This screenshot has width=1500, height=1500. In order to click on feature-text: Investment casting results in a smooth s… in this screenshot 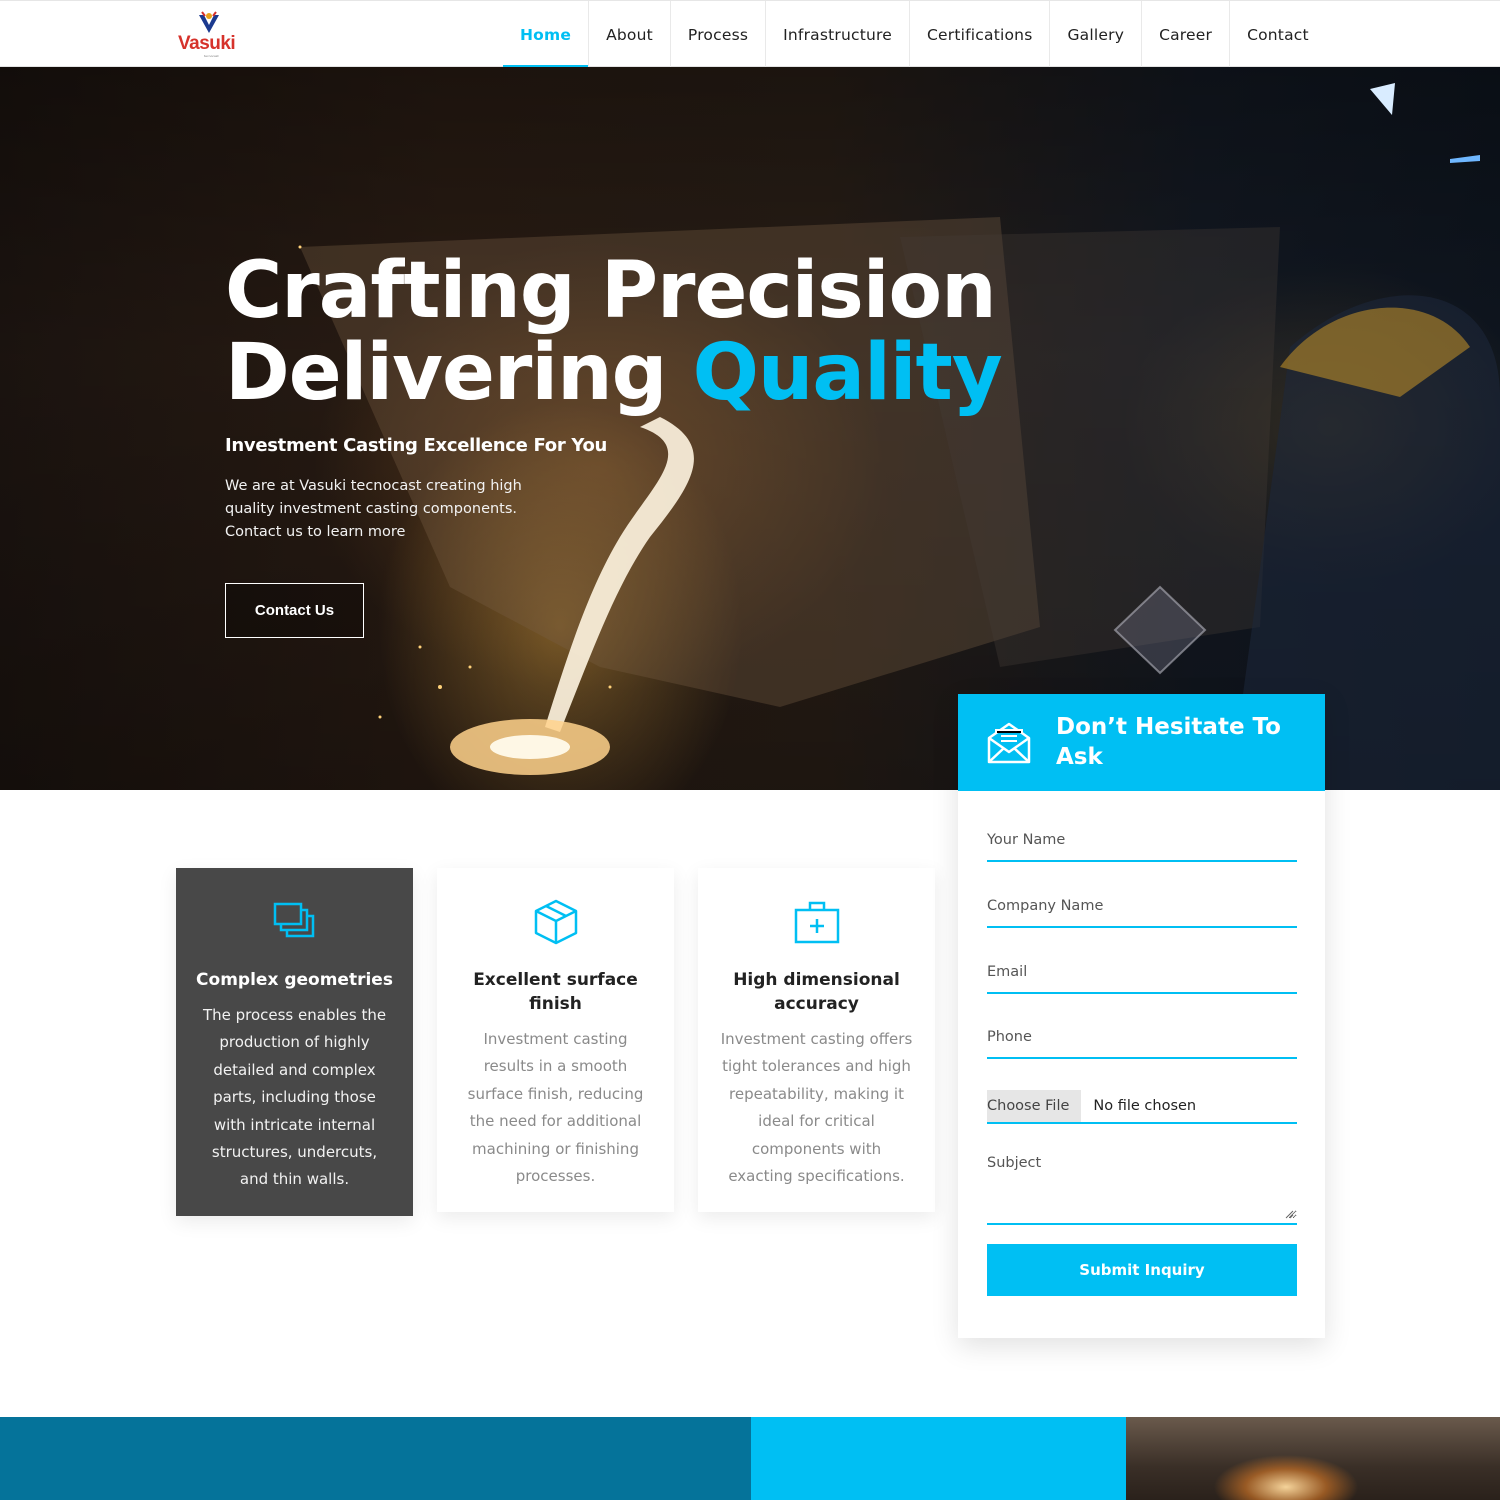, I will do `click(555, 1108)`.